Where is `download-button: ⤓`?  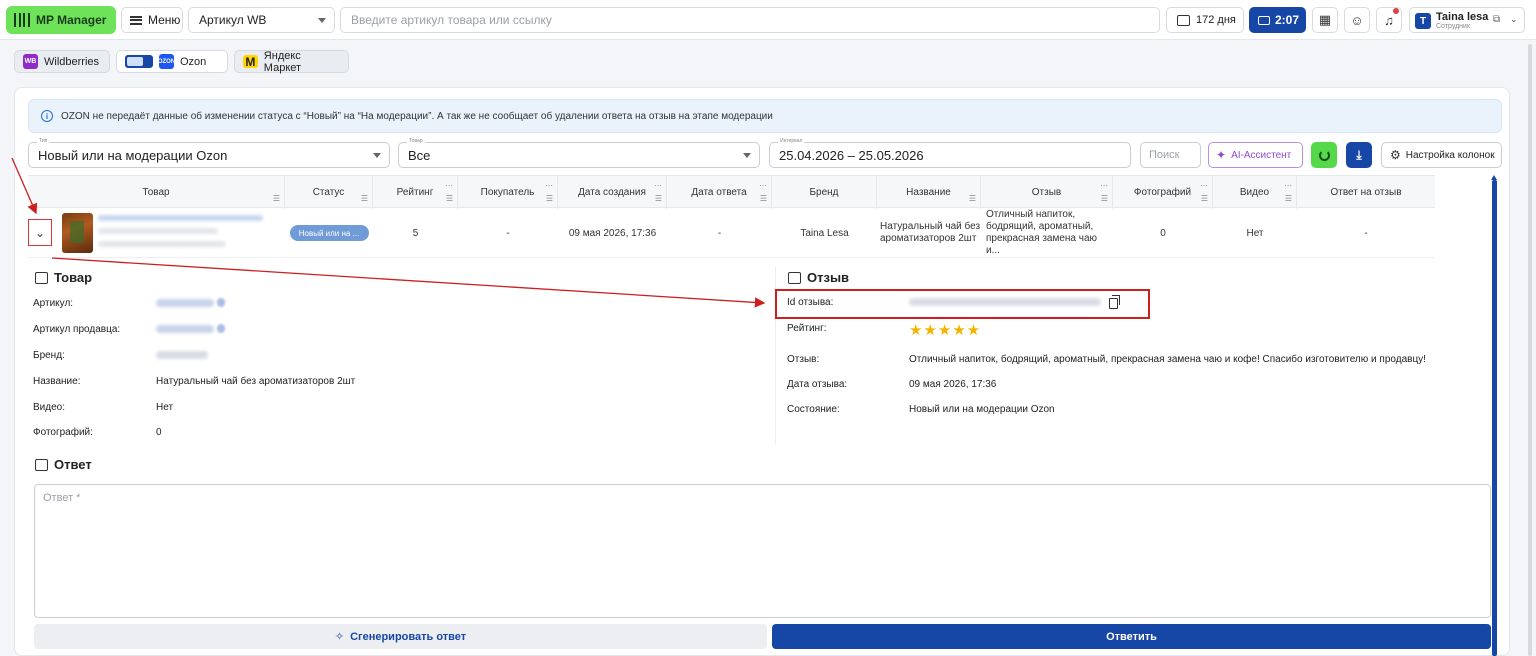 download-button: ⤓ is located at coordinates (1359, 155).